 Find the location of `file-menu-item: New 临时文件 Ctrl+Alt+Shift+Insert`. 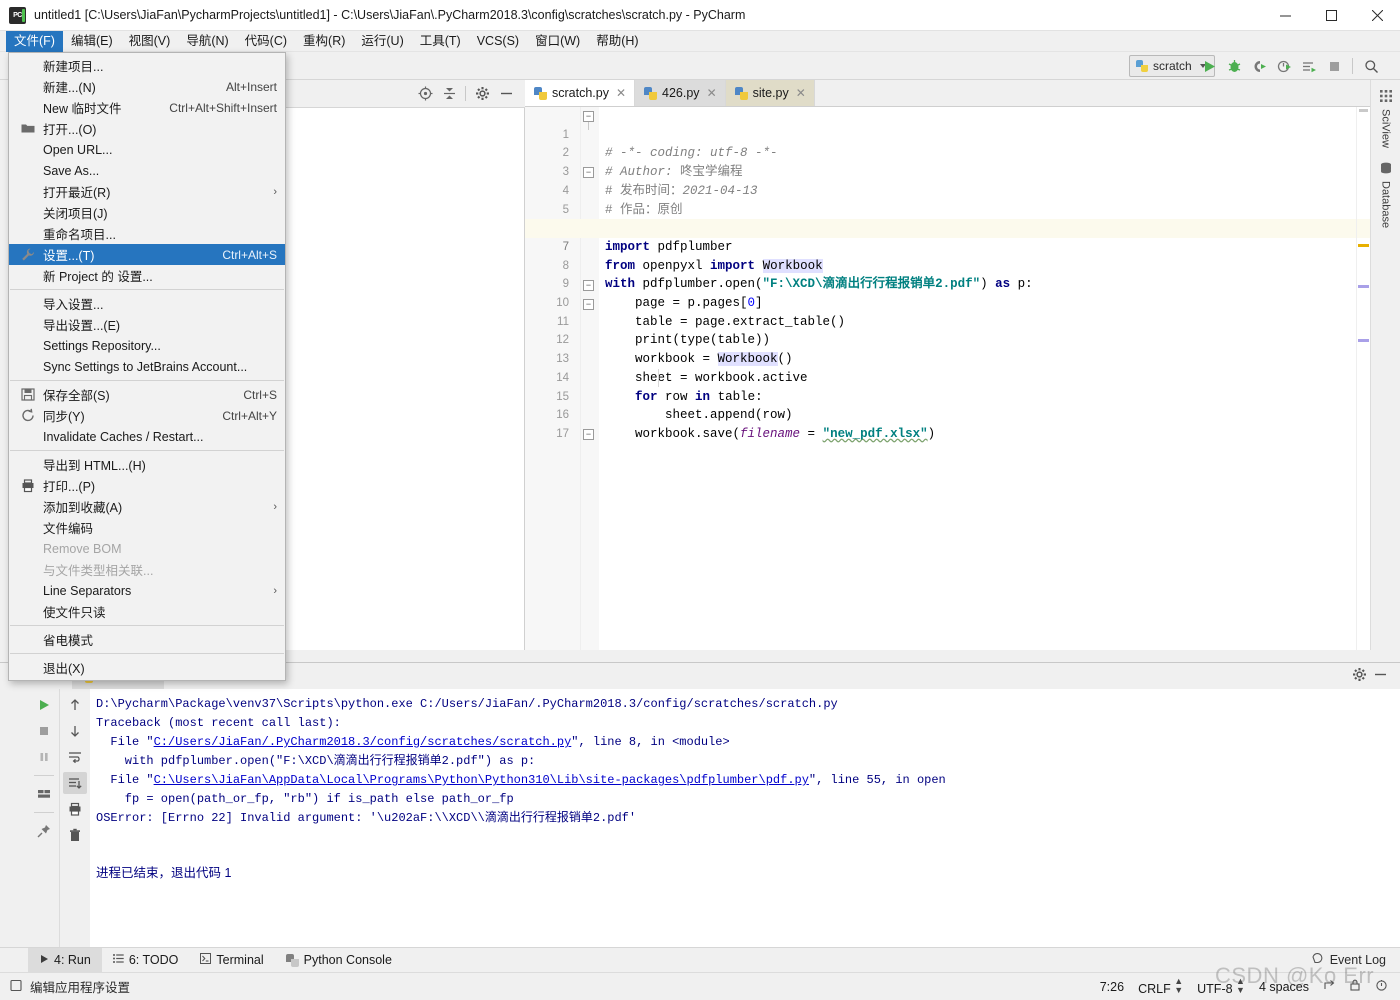

file-menu-item: New 临时文件 Ctrl+Alt+Shift+Insert is located at coordinates (147, 107).